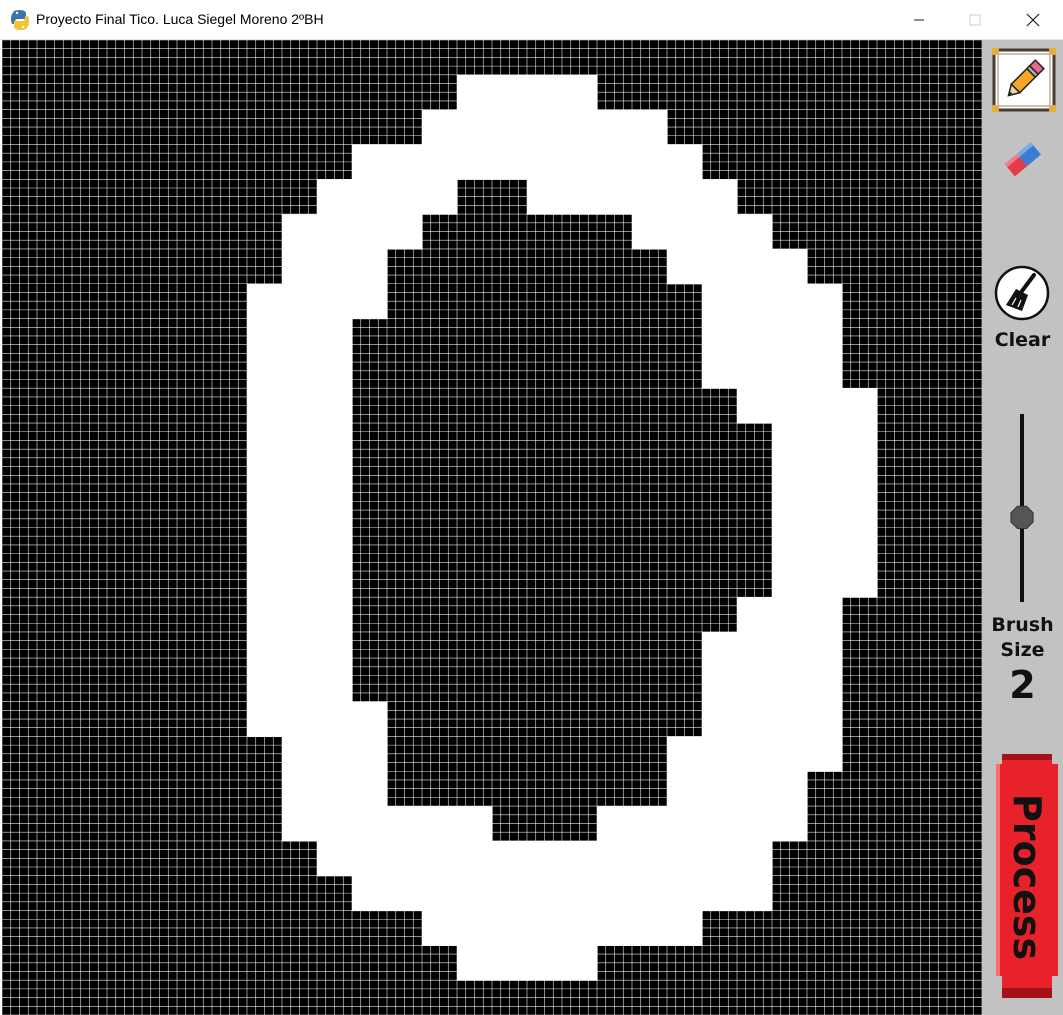 The width and height of the screenshot is (1063, 1015). I want to click on minimize-icon, so click(919, 20).